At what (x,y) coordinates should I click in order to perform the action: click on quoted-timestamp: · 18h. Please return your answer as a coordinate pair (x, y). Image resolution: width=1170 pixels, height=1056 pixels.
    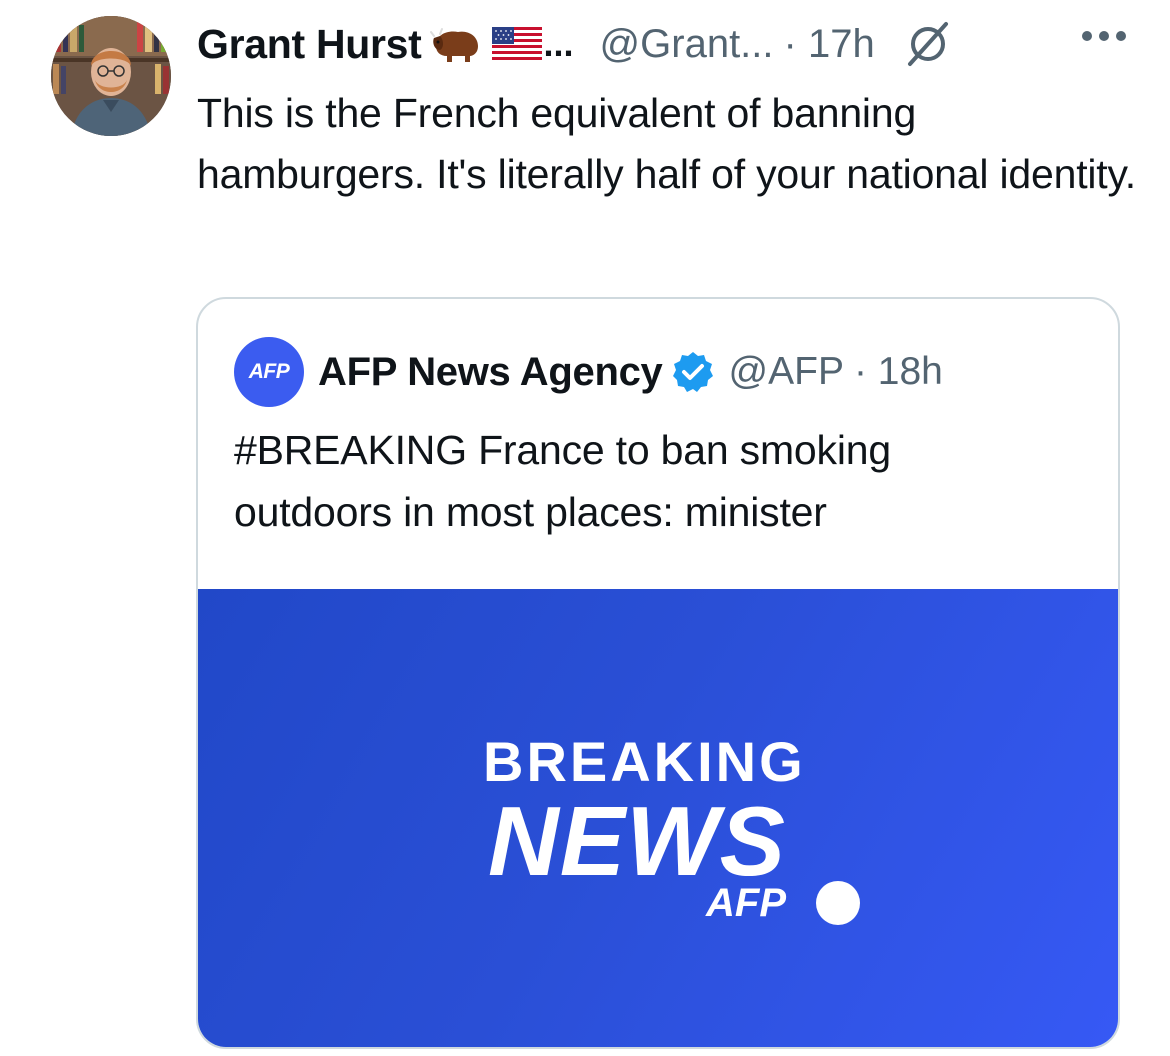
    Looking at the image, I should click on (898, 372).